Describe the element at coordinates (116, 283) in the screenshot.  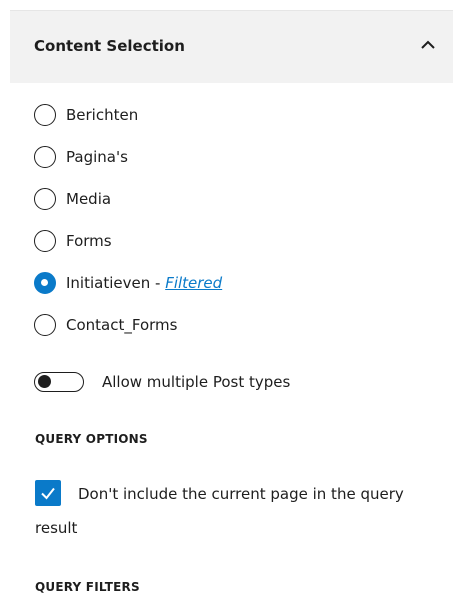
I see `radio-label-text: Initiatieven -` at that location.